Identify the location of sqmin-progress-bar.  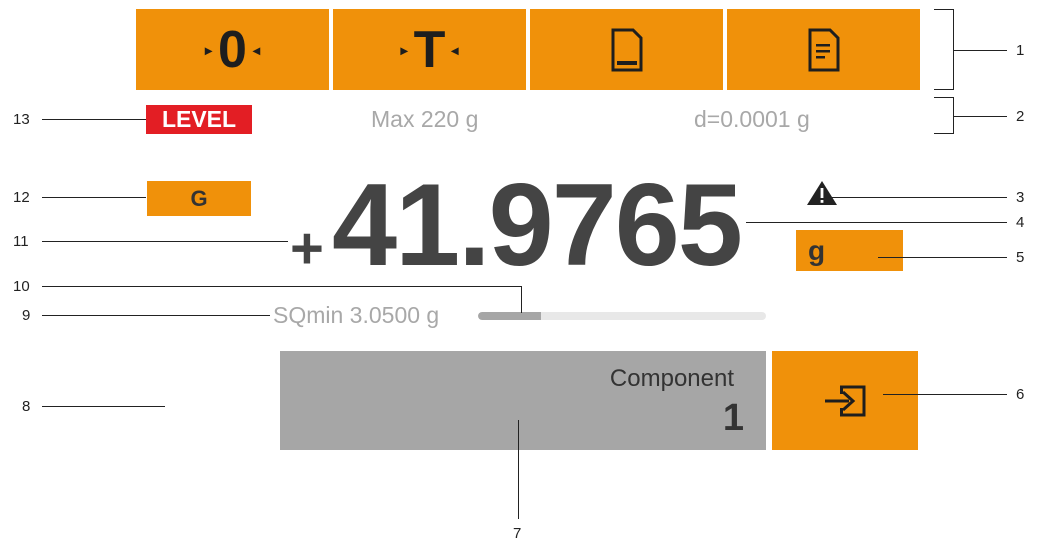
(622, 316).